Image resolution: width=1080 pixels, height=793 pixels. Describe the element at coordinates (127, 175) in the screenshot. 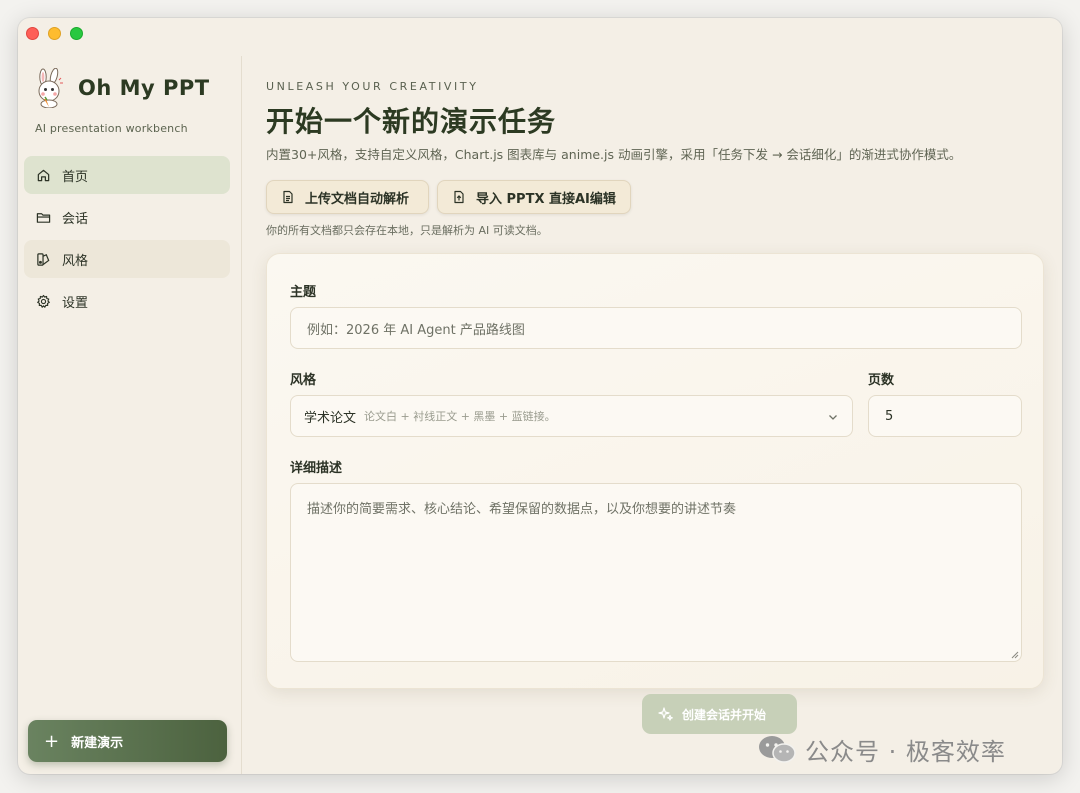

I see `sidebar-item-home: 首页` at that location.